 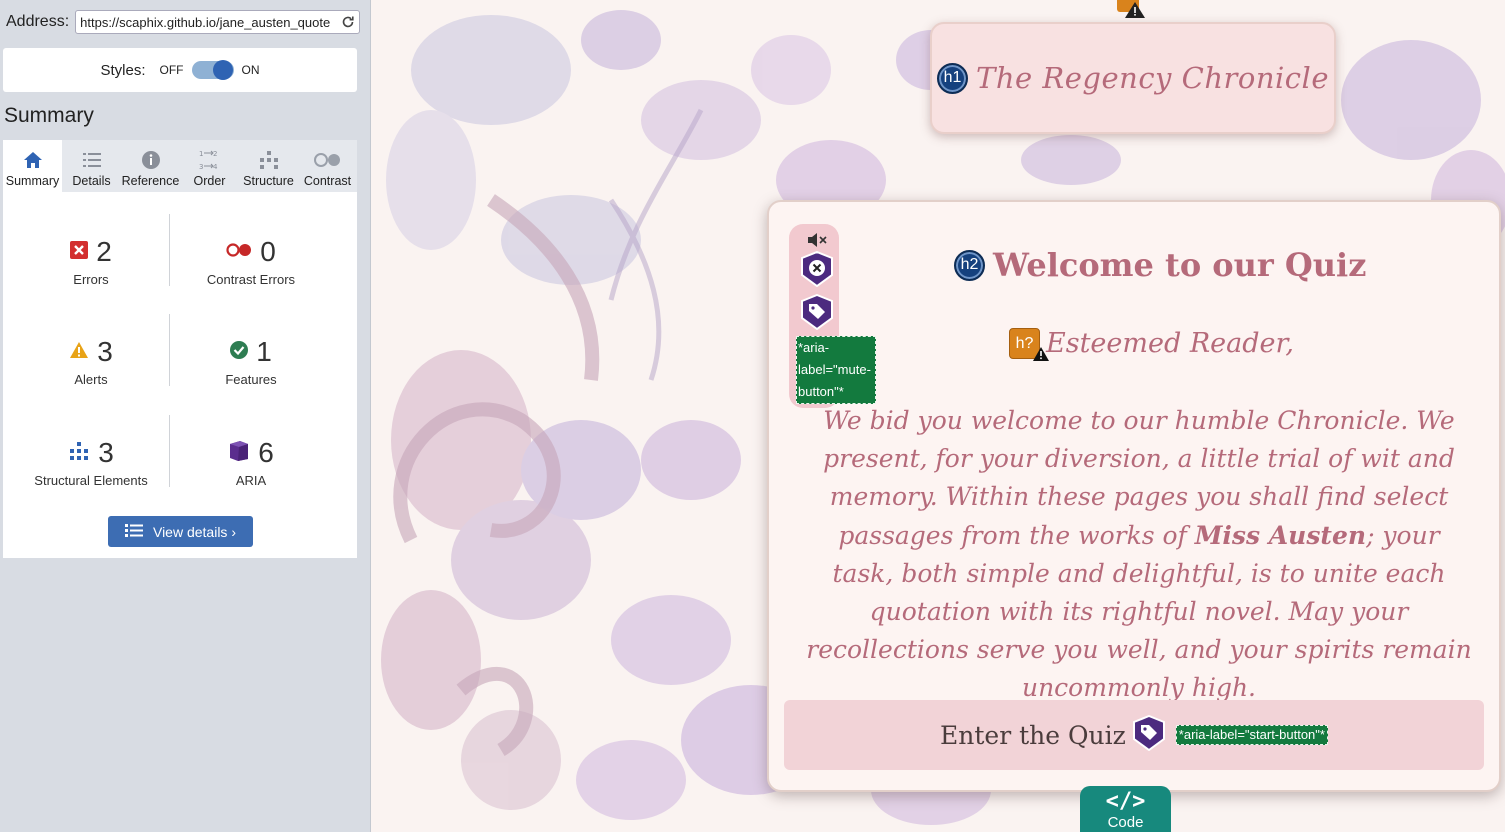 What do you see at coordinates (91, 462) in the screenshot?
I see `stat-structural: 3 Structural Elements` at bounding box center [91, 462].